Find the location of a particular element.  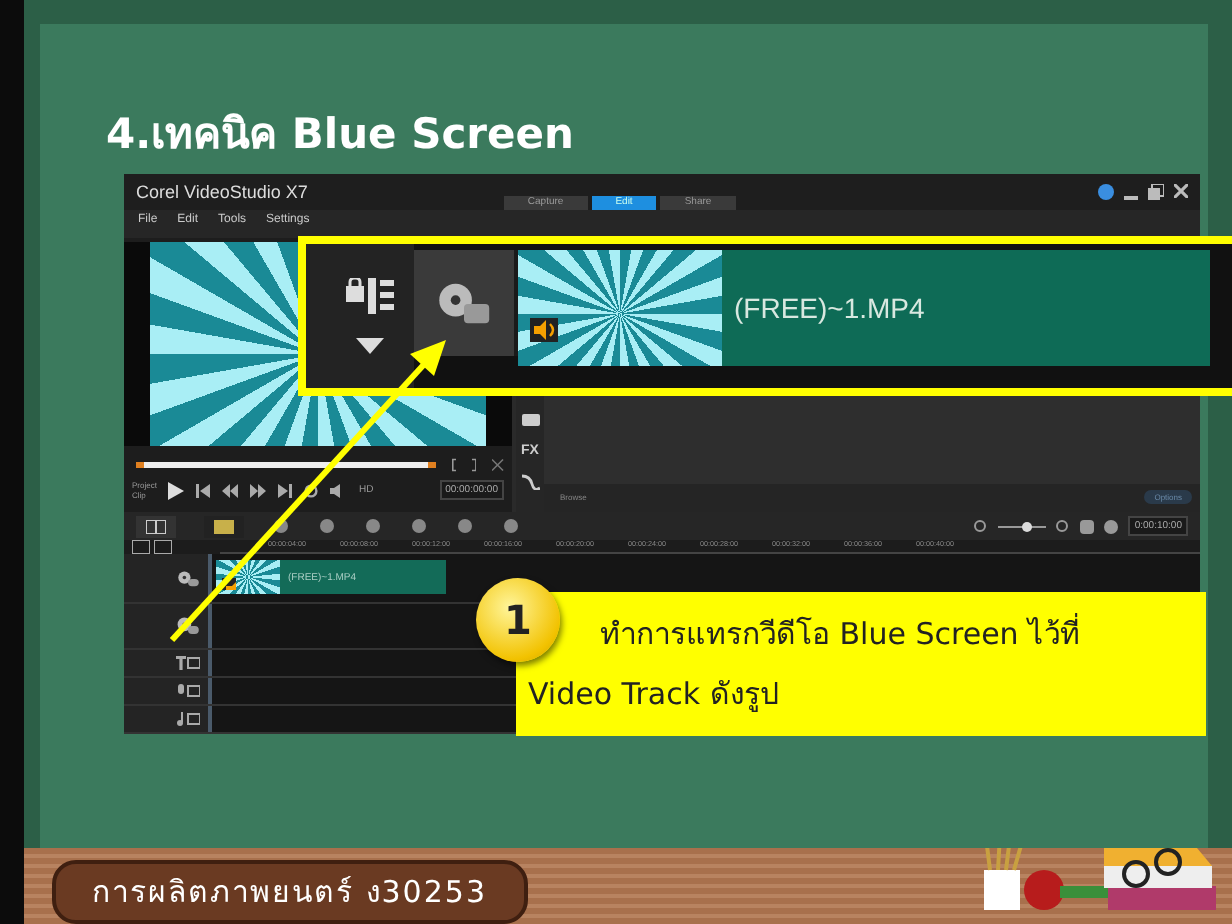

bracket-left-icon is located at coordinates (454, 464).